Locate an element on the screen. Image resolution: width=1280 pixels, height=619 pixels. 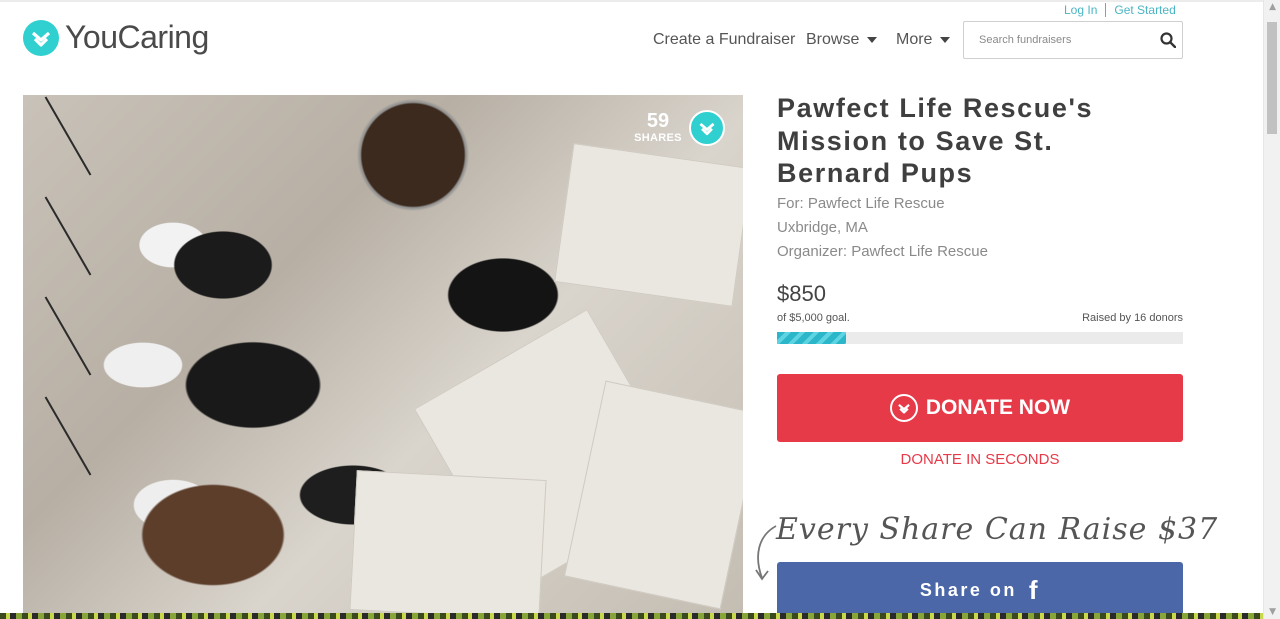
window-top-border is located at coordinates (640, 1).